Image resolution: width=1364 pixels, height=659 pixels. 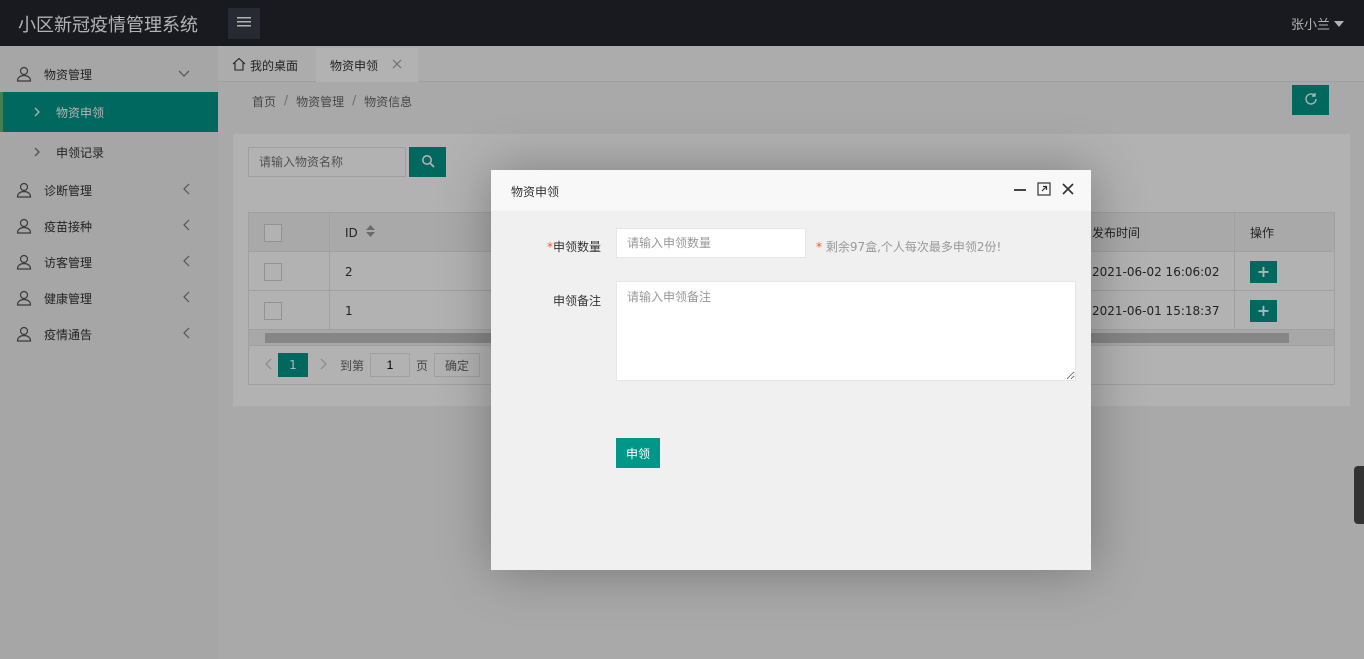 What do you see at coordinates (576, 301) in the screenshot?
I see `remark-label: 申领备注` at bounding box center [576, 301].